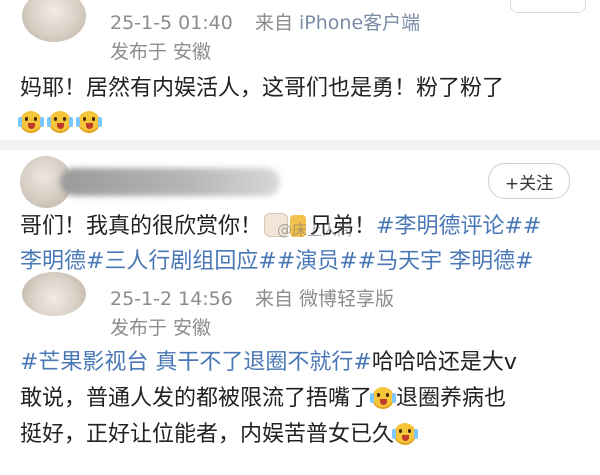  What do you see at coordinates (170, 182) in the screenshot?
I see `redacted-username` at bounding box center [170, 182].